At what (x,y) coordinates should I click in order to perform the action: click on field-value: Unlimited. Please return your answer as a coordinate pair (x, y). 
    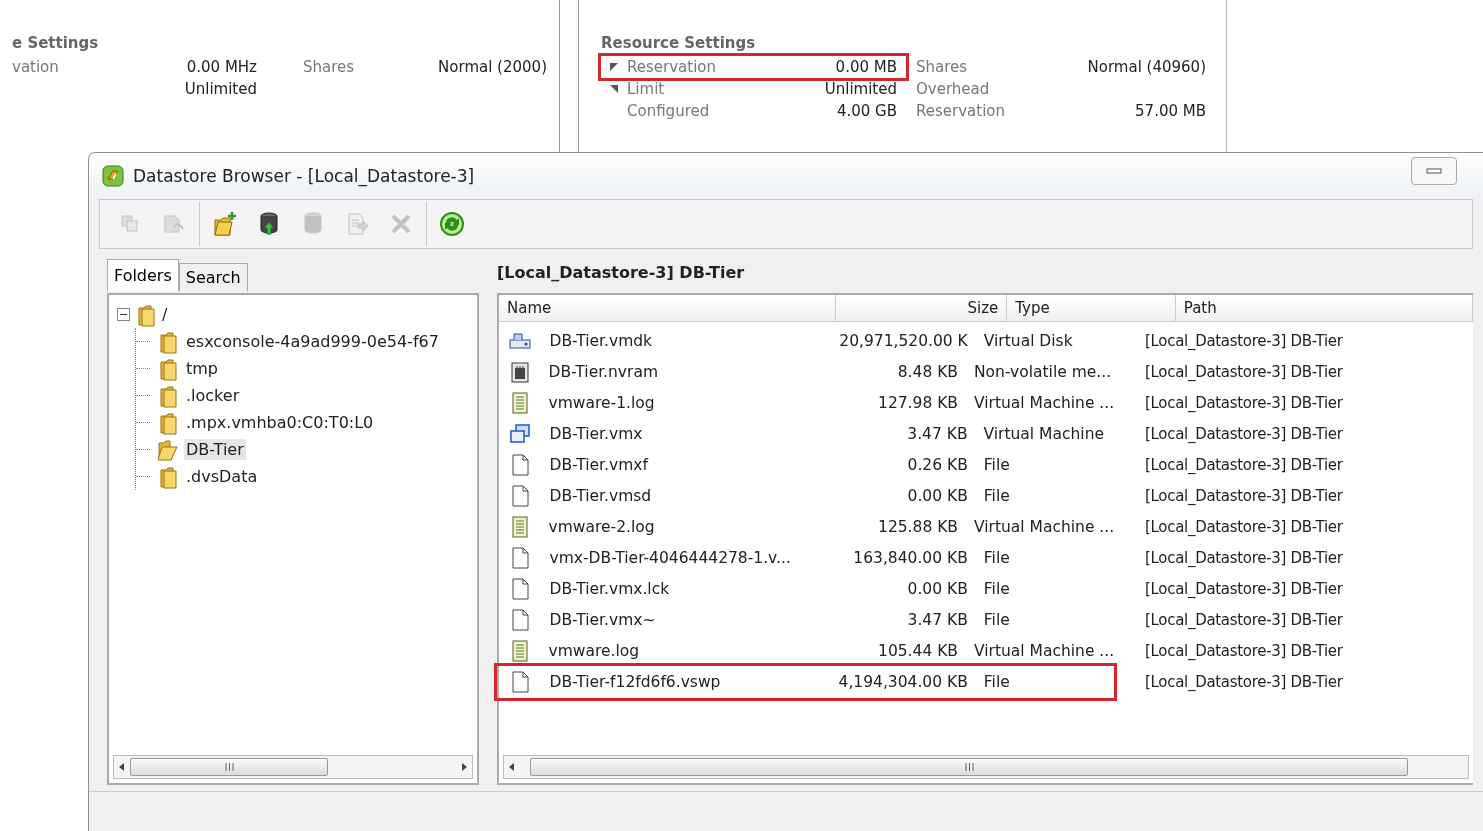
    Looking at the image, I should click on (220, 89).